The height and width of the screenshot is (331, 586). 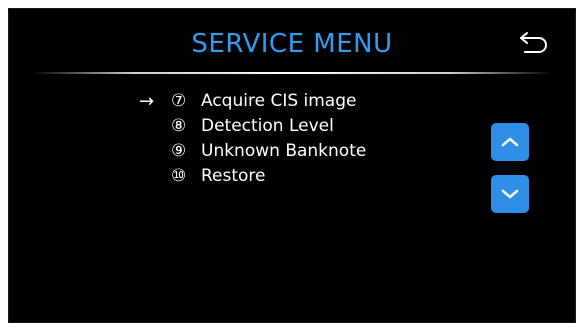 I want to click on menu-item-label: Restore, so click(x=233, y=176).